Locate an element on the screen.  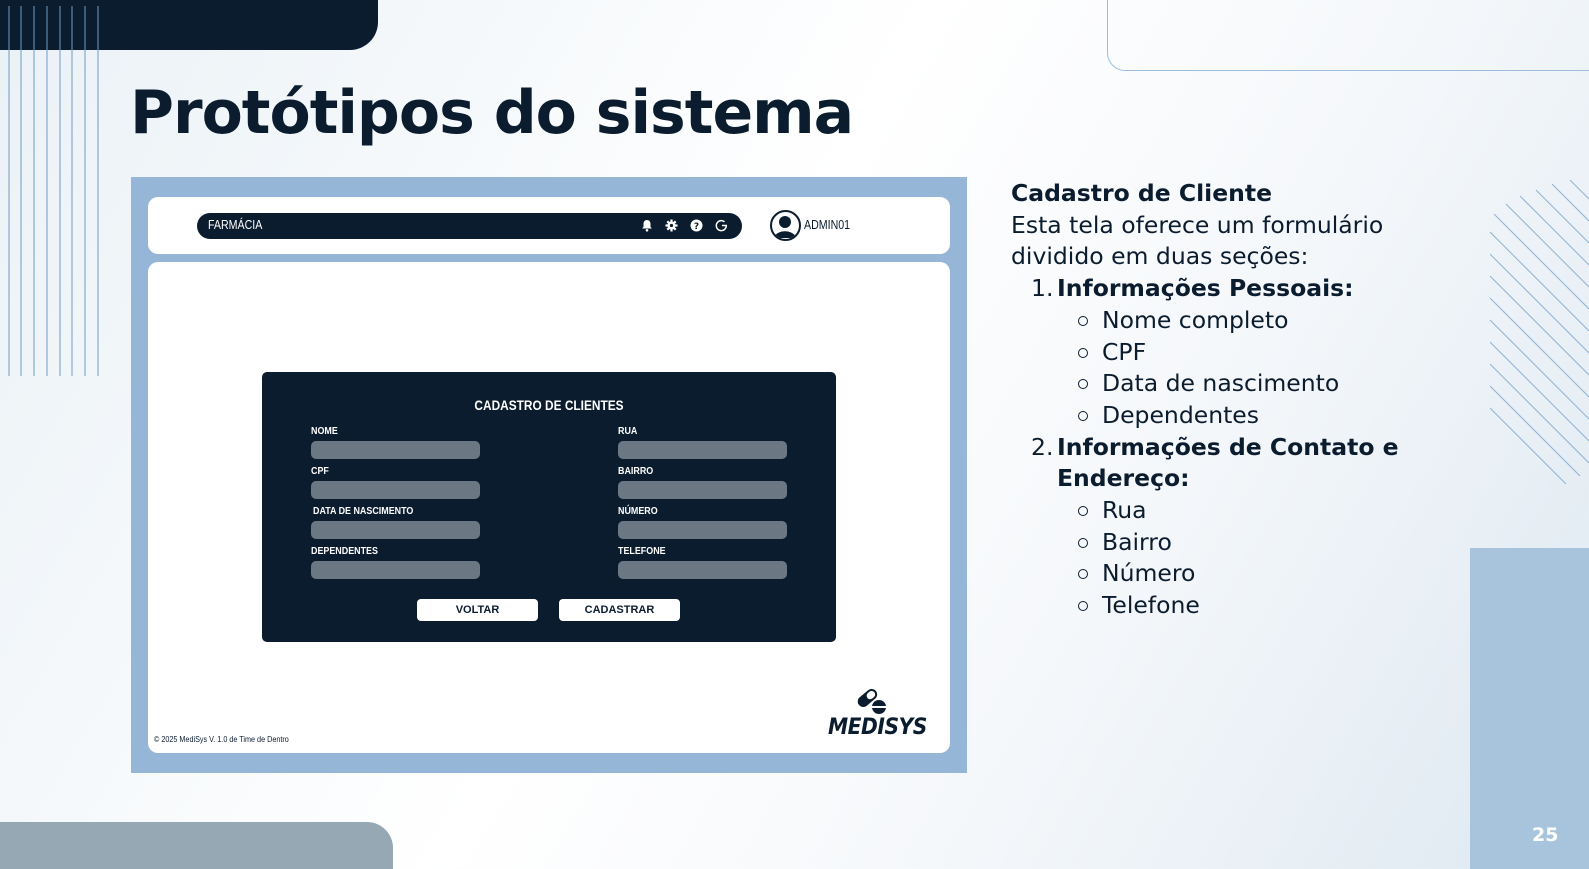
help-icon: ? is located at coordinates (696, 225).